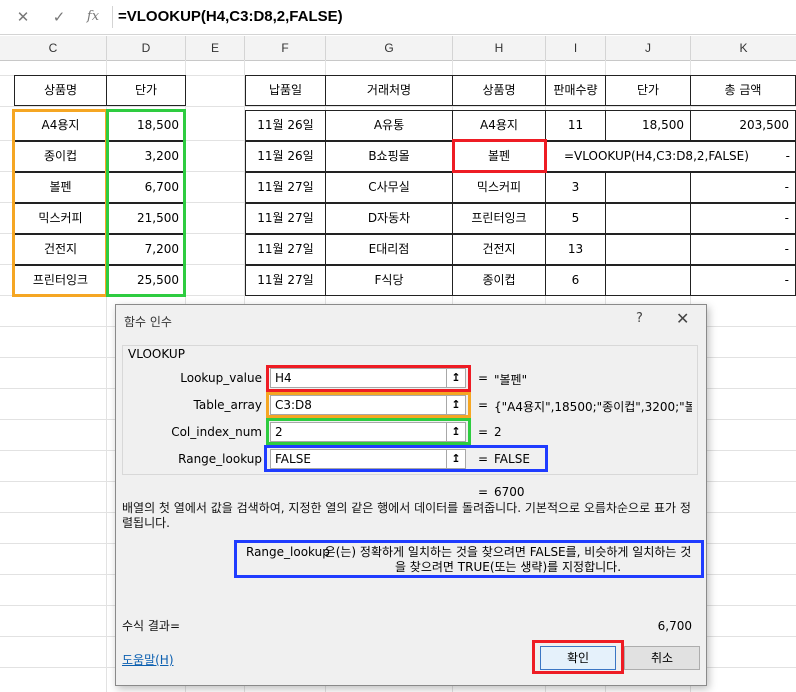 The height and width of the screenshot is (692, 796). Describe the element at coordinates (288, 552) in the screenshot. I see `argument-description-name: Range_lookup` at that location.